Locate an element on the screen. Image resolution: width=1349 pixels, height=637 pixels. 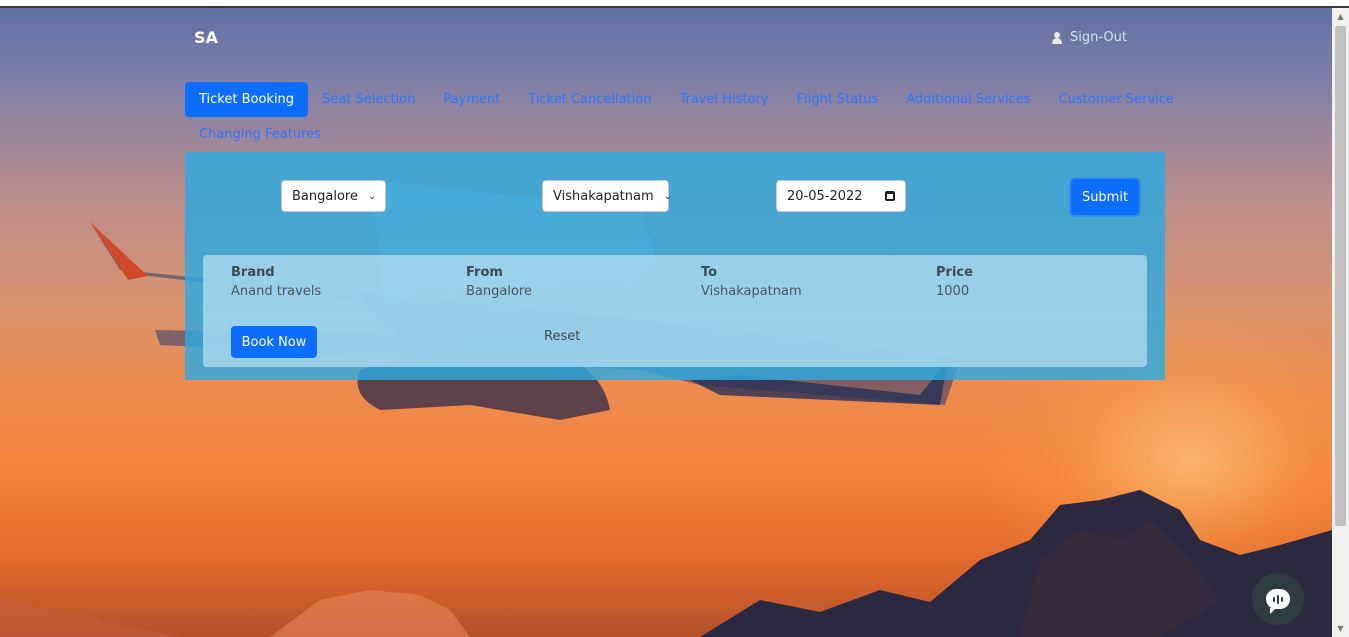
col-price: Price 1000 is located at coordinates (954, 282).